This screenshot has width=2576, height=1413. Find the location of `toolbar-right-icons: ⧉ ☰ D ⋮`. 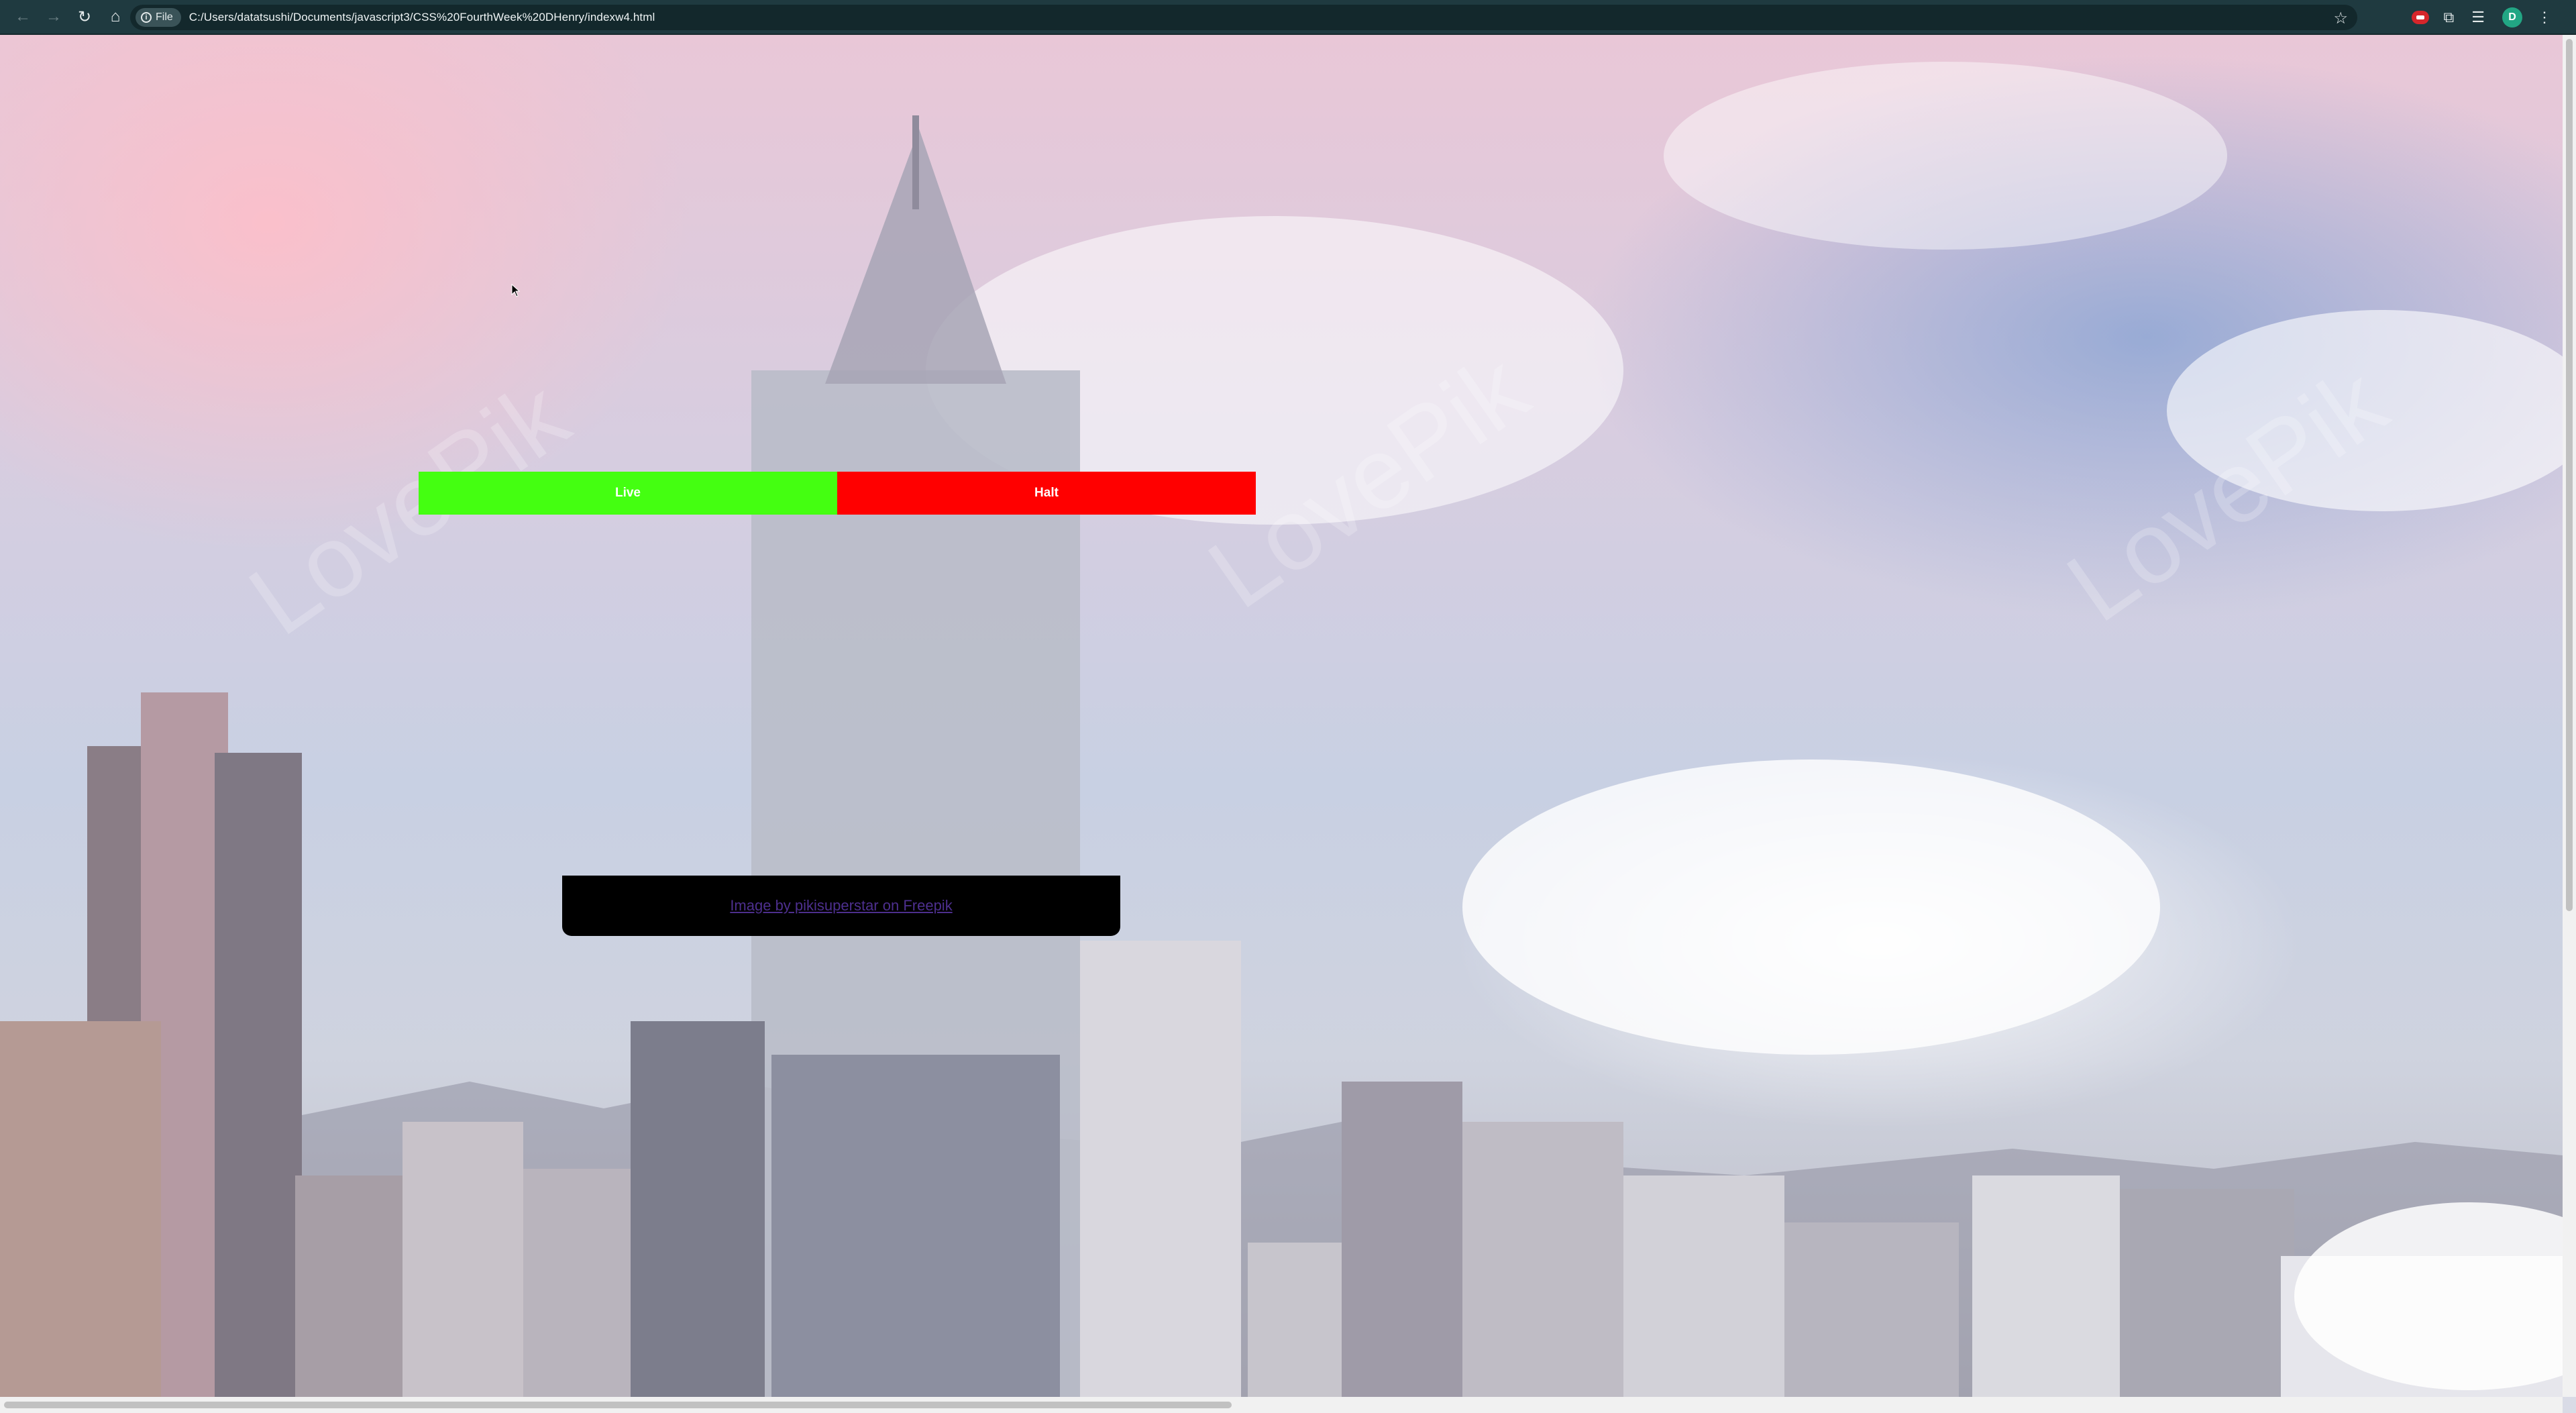

toolbar-right-icons: ⧉ ☰ D ⋮ is located at coordinates (2490, 17).